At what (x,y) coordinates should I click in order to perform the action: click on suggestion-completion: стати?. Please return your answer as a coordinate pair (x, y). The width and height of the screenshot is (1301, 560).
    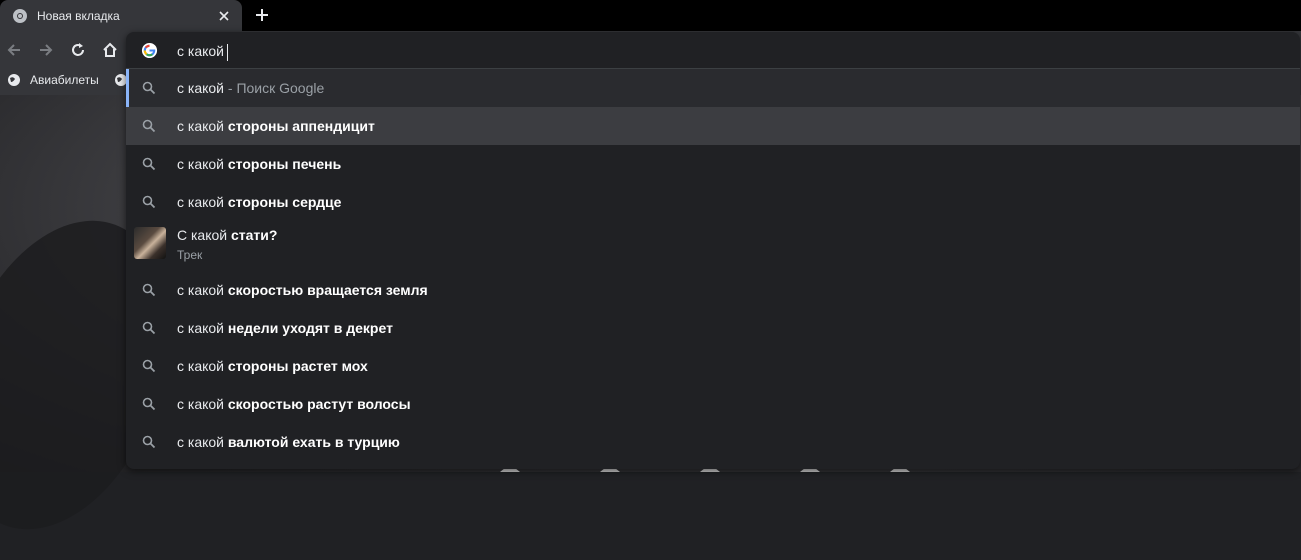
    Looking at the image, I should click on (252, 235).